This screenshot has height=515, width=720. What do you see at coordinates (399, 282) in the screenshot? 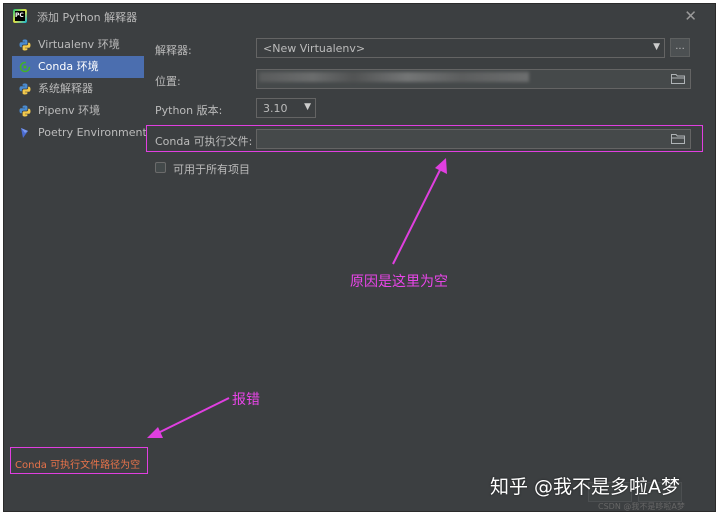
I see `annotation-cause: 原因是这里为空` at bounding box center [399, 282].